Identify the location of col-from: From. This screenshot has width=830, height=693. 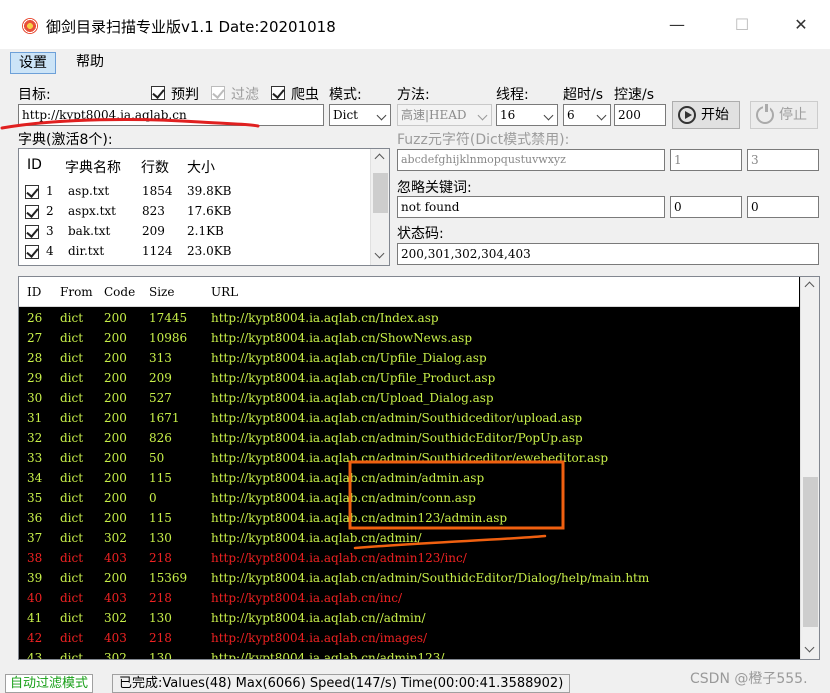
(76, 292).